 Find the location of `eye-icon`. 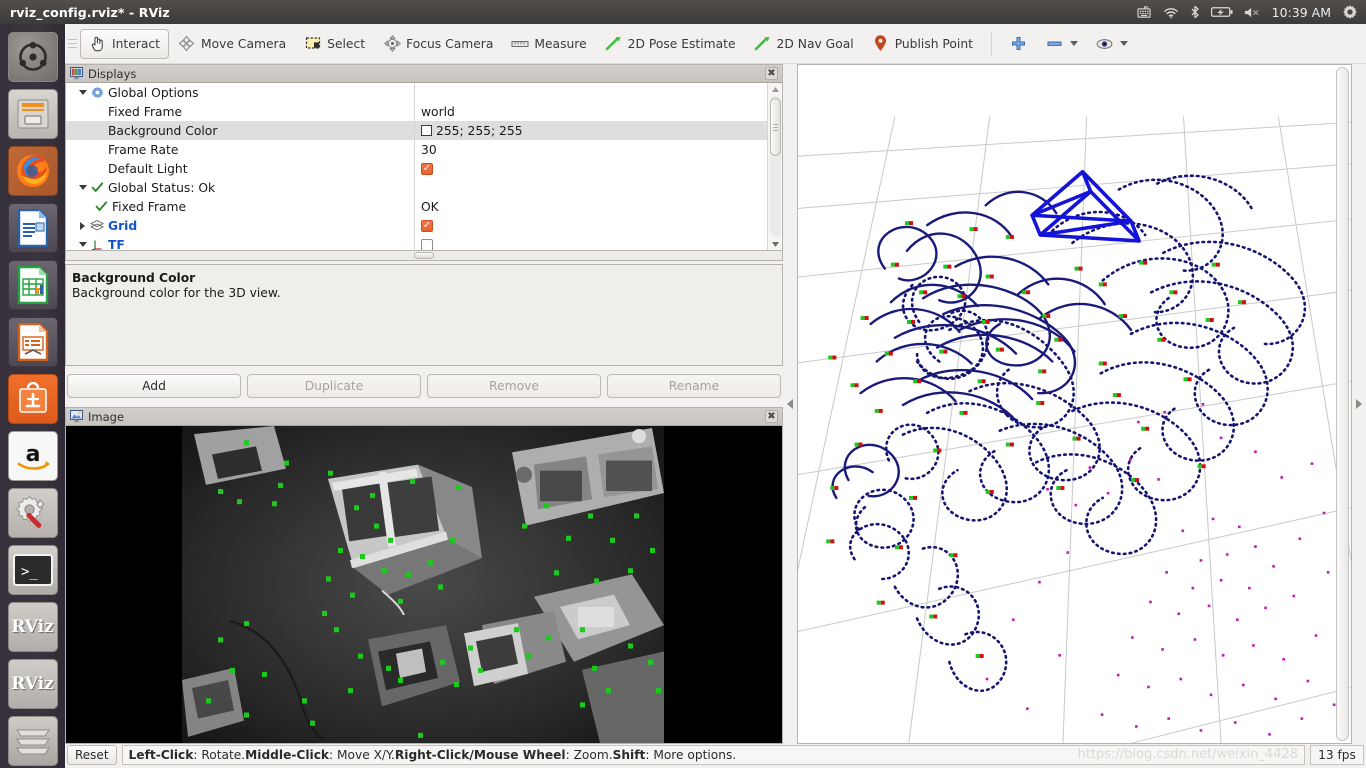

eye-icon is located at coordinates (1105, 44).